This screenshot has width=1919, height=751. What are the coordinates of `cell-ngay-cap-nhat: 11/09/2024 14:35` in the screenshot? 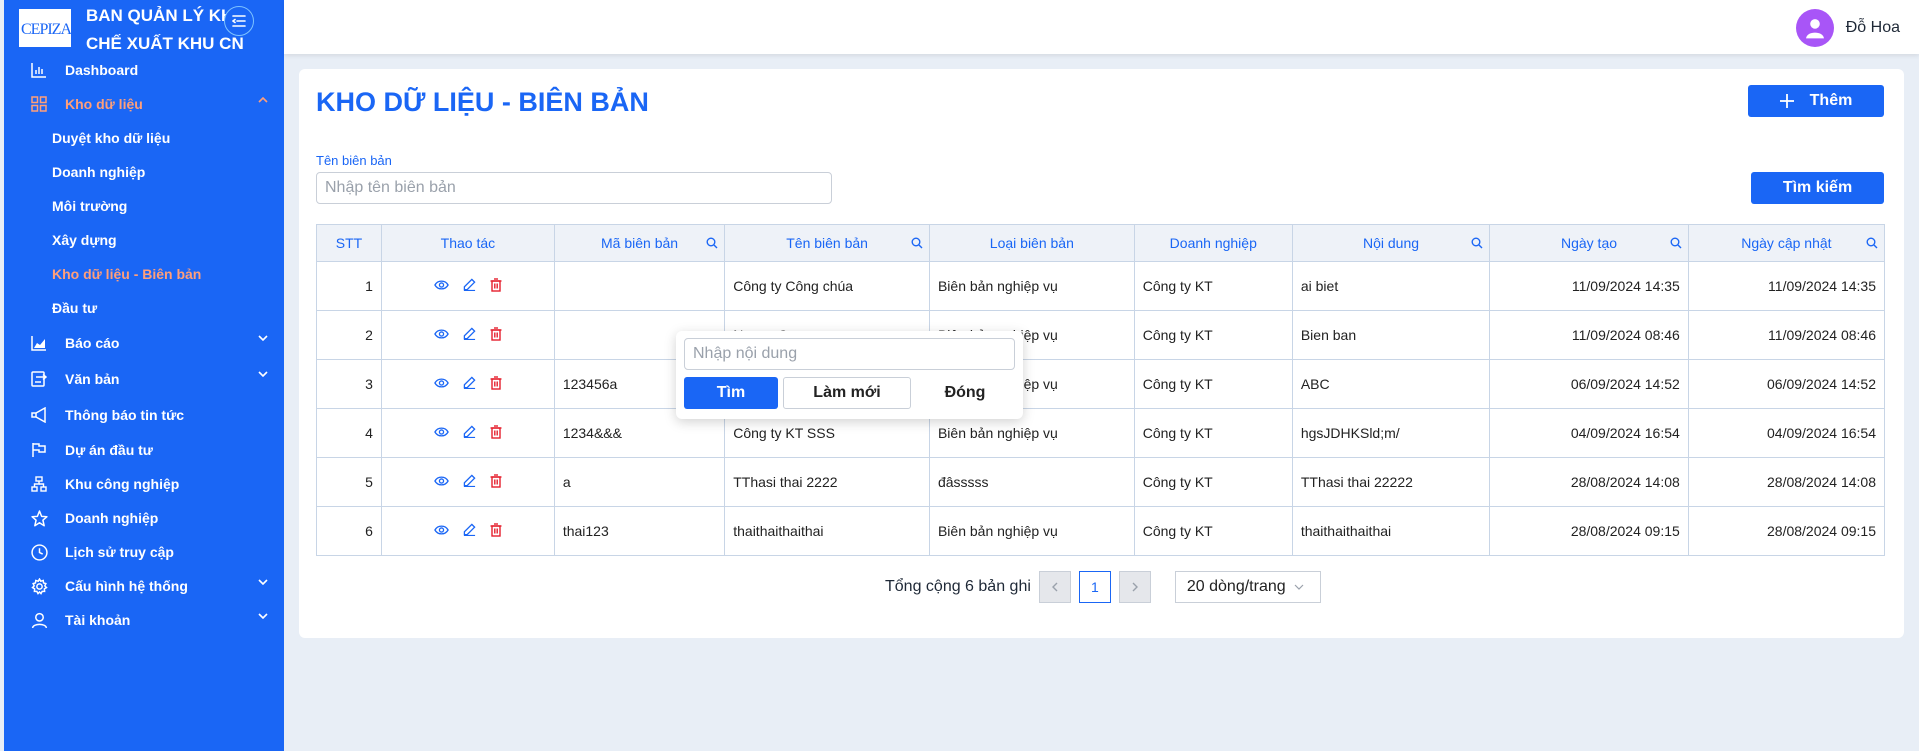 It's located at (1786, 286).